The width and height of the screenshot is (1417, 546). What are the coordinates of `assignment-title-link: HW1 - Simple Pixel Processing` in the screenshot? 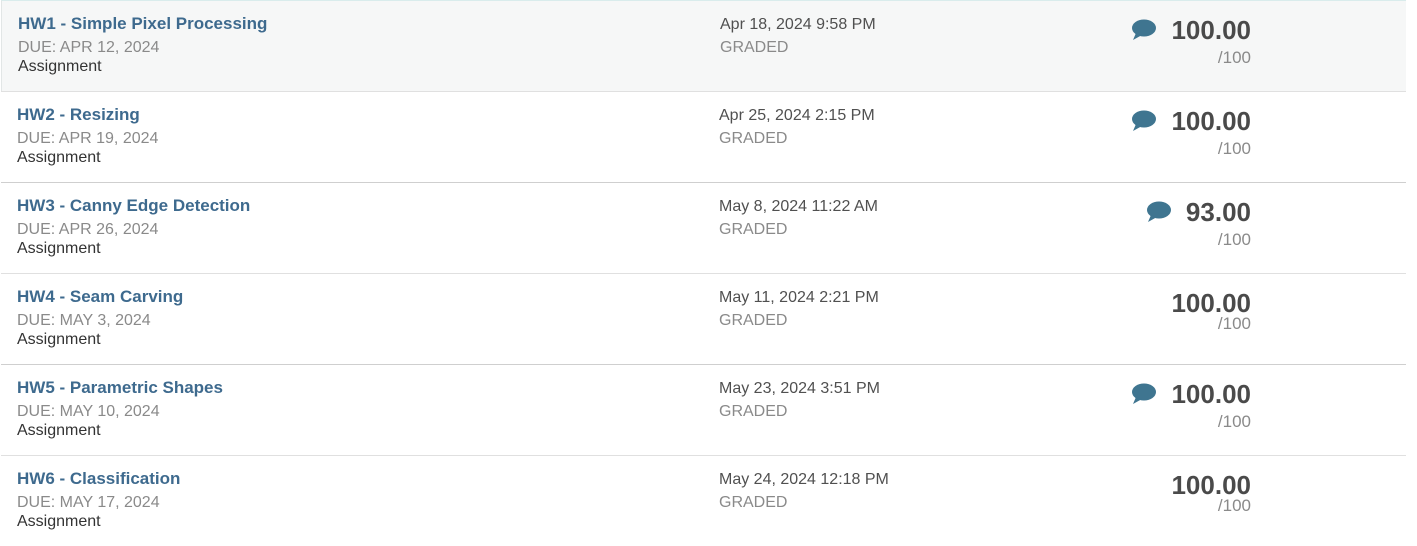 It's located at (142, 24).